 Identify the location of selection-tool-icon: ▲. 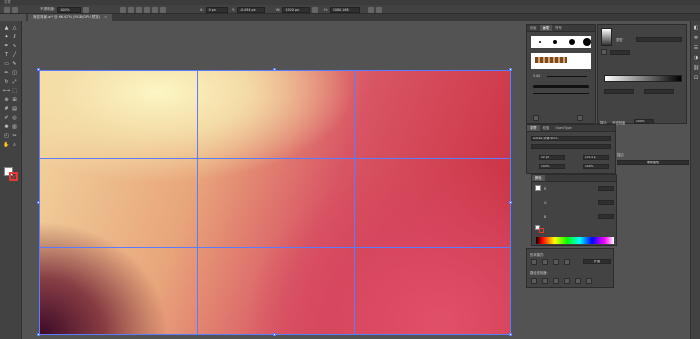
(6, 28).